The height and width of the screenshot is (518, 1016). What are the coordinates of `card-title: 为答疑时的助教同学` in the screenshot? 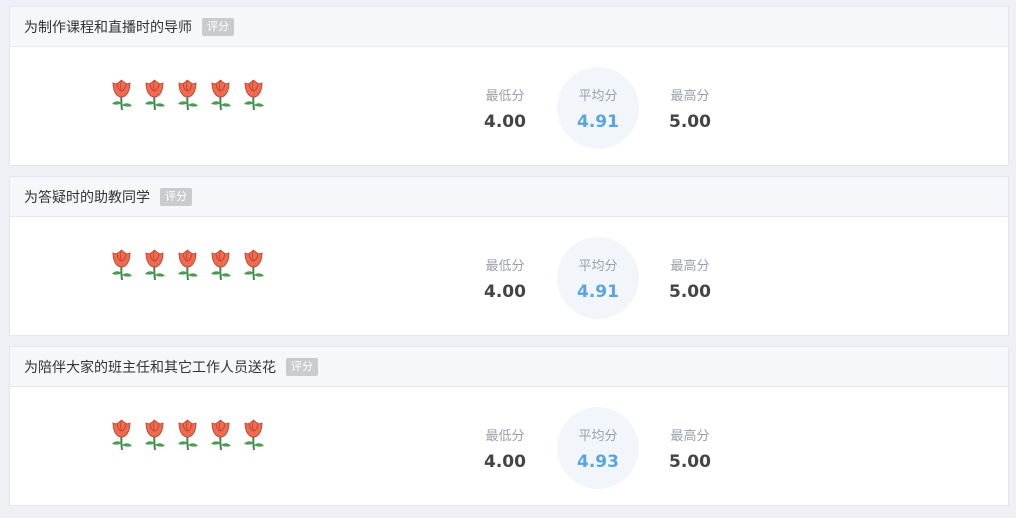 It's located at (87, 197).